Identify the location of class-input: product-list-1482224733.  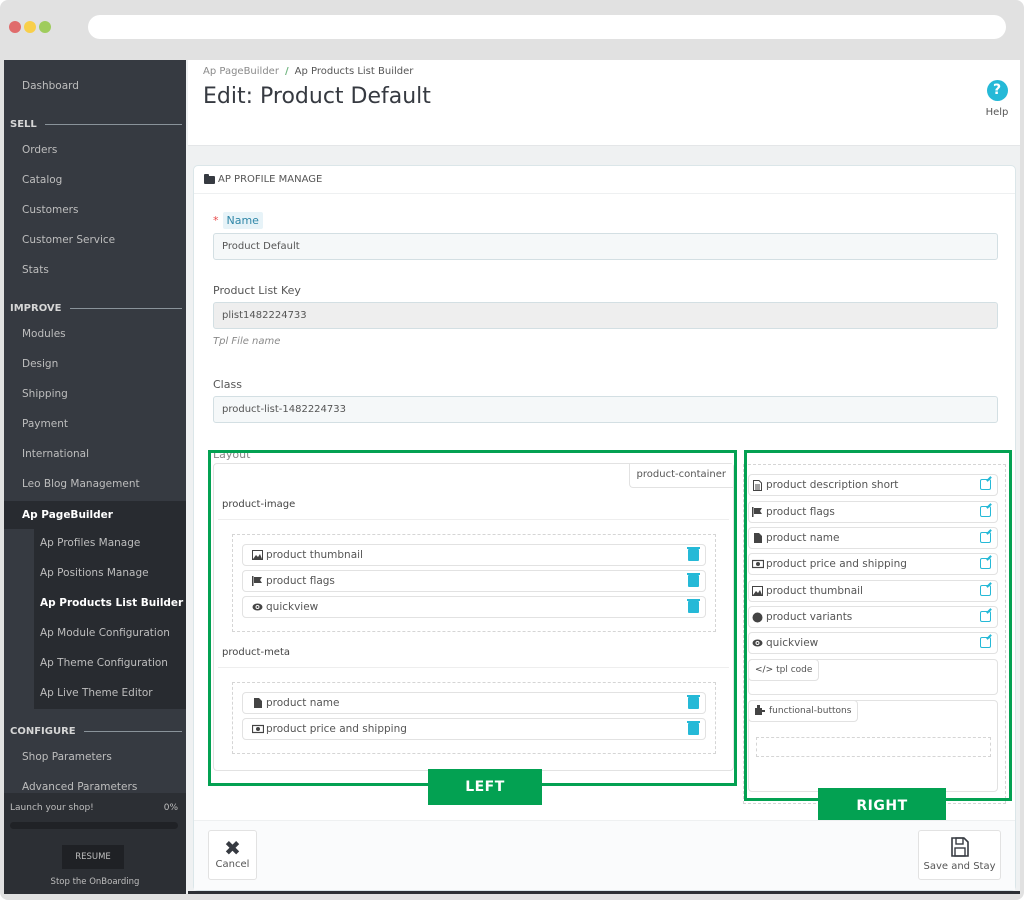
(605, 409).